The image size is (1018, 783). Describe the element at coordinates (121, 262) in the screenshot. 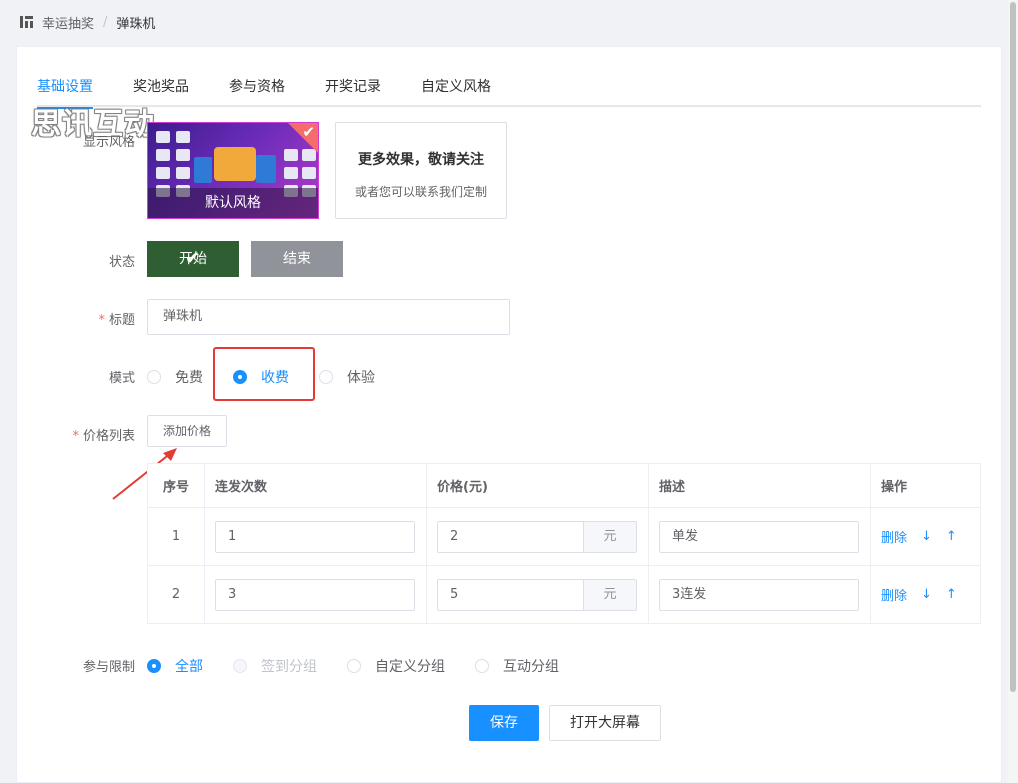

I see `status-label: 状态` at that location.